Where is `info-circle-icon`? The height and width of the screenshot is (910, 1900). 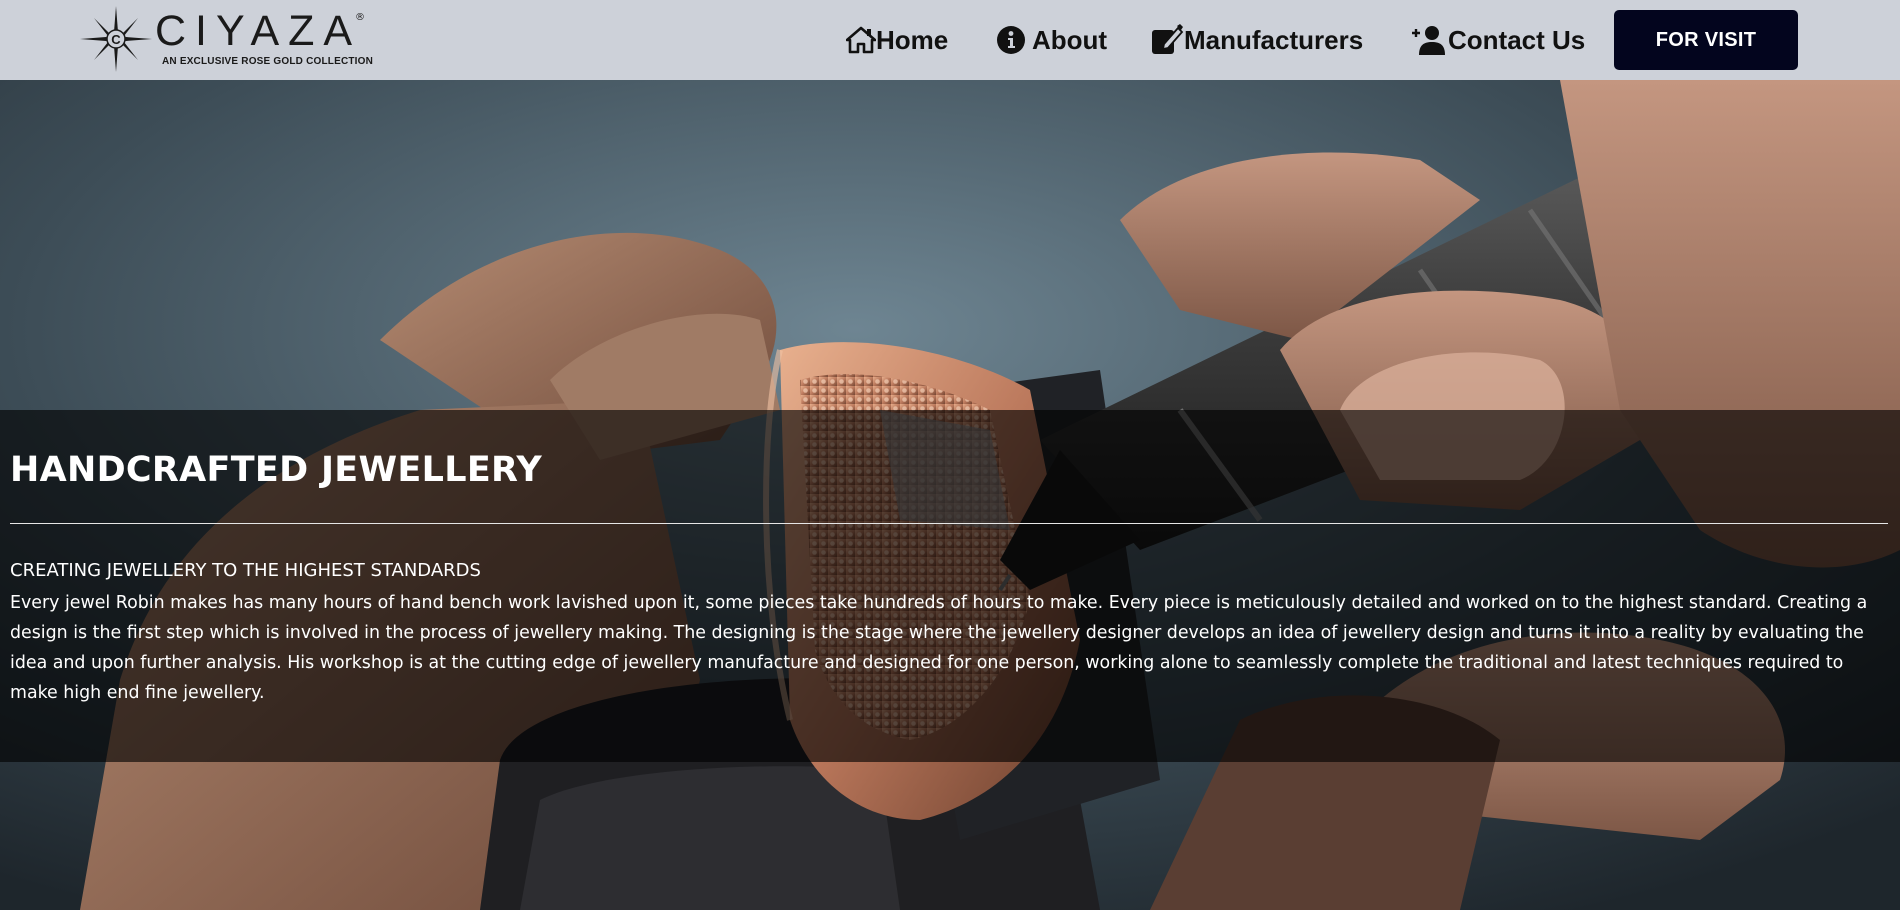
info-circle-icon is located at coordinates (1011, 40).